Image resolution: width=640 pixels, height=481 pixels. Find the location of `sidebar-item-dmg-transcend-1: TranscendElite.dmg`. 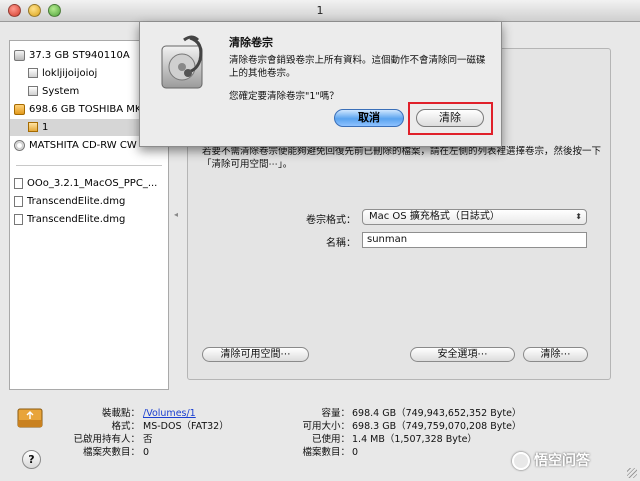

sidebar-item-dmg-transcend-1: TranscendElite.dmg is located at coordinates (69, 201).